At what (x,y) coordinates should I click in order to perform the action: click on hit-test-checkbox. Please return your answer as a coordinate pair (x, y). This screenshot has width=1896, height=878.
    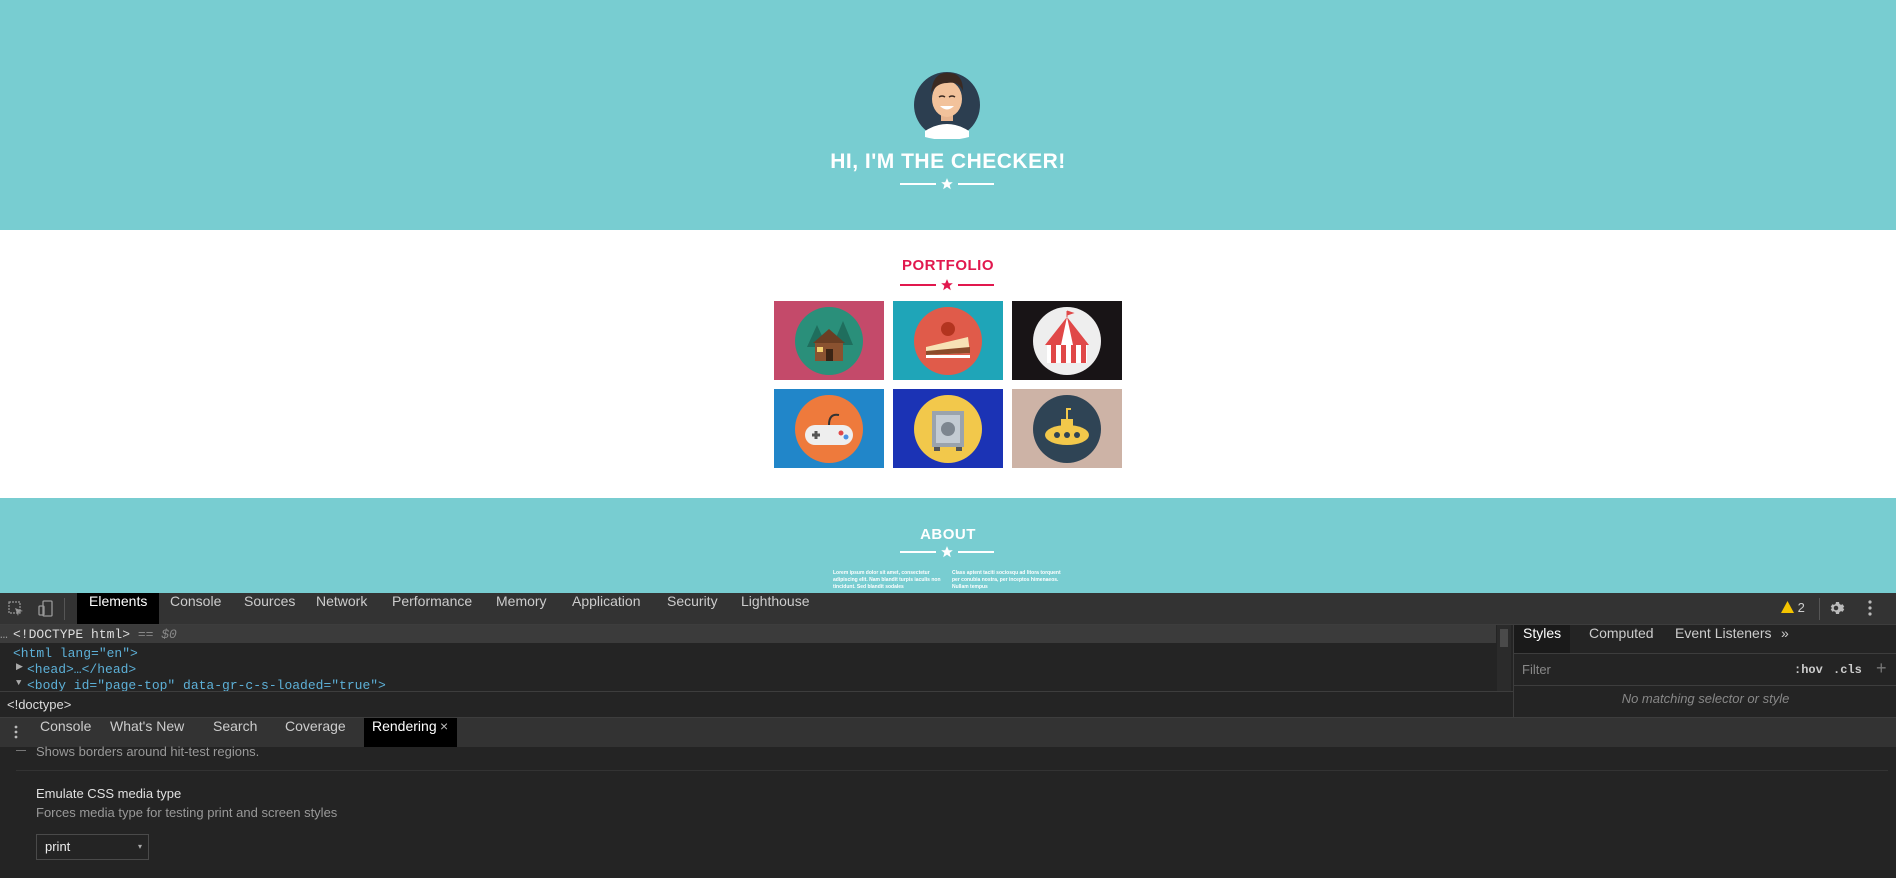
    Looking at the image, I should click on (21, 749).